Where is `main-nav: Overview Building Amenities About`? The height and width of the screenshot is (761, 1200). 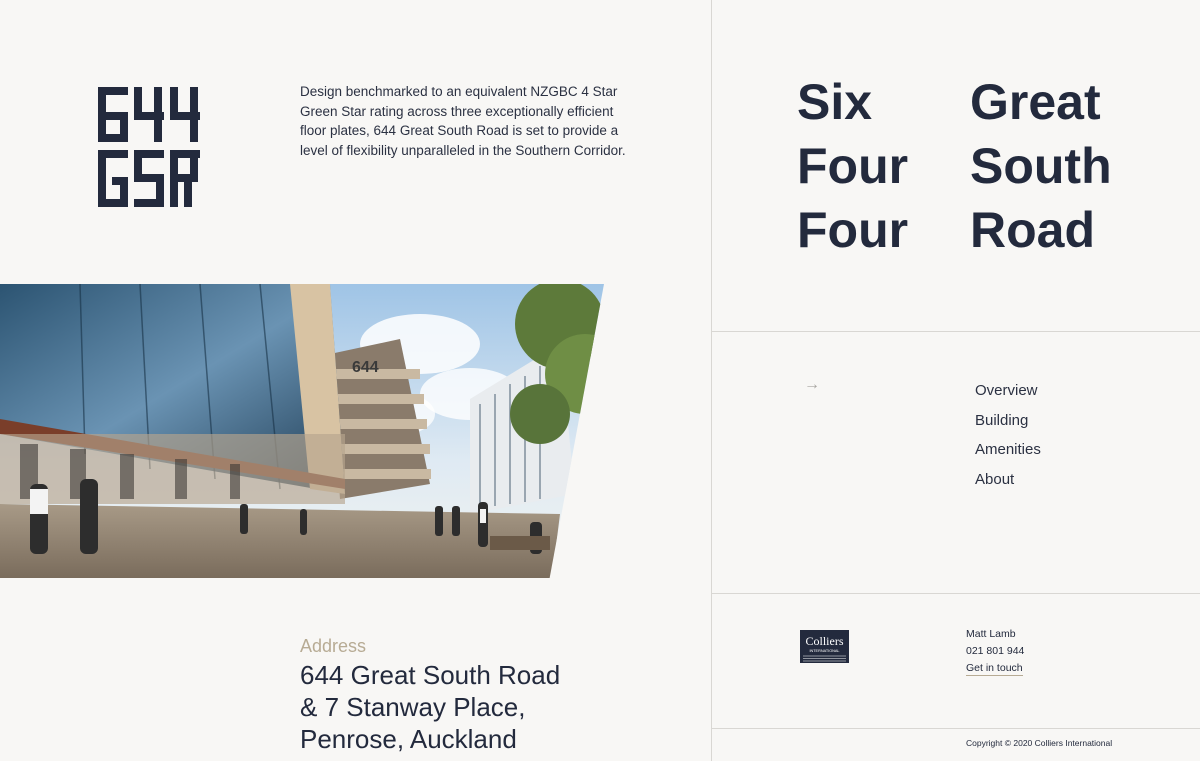 main-nav: Overview Building Amenities About is located at coordinates (1008, 435).